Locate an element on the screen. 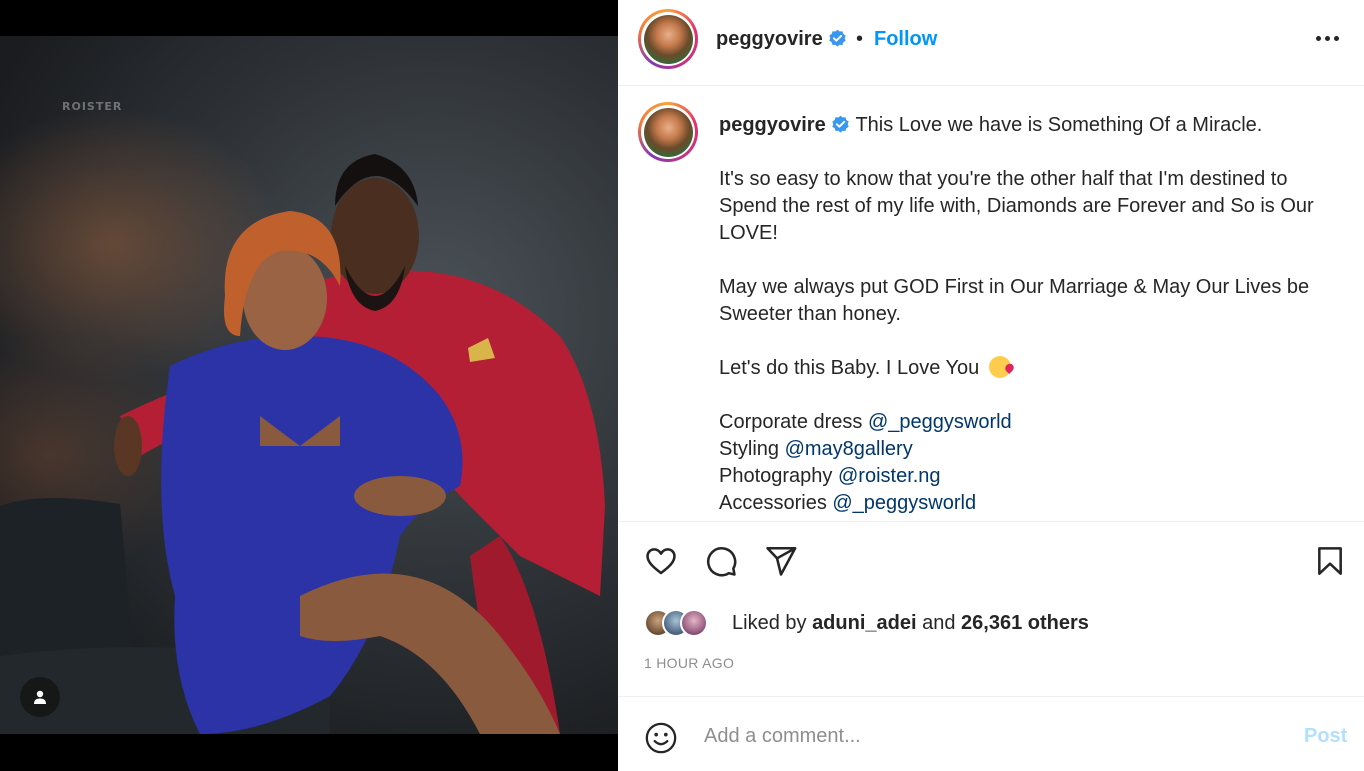 This screenshot has height=771, width=1364. liked-by-and: and is located at coordinates (939, 622).